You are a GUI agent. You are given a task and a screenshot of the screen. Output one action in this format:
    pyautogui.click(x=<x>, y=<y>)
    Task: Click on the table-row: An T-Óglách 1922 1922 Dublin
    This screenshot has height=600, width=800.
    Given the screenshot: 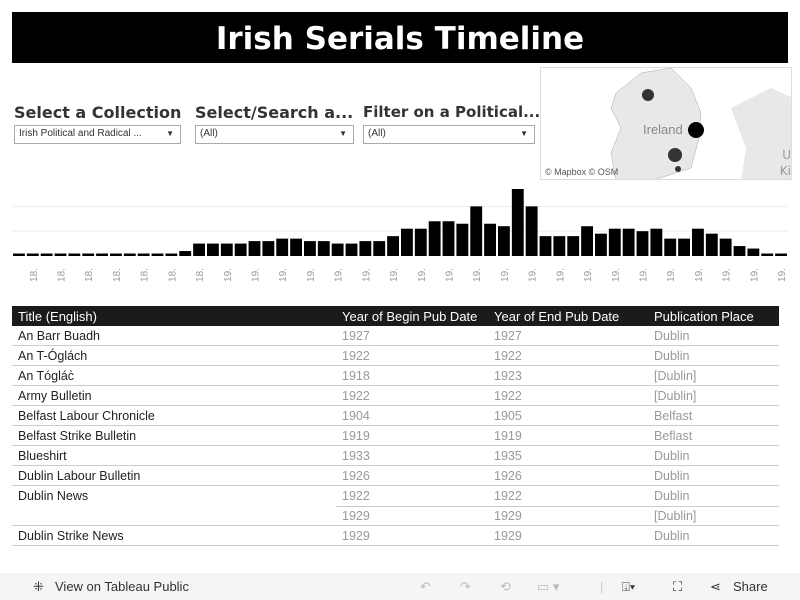 What is the action you would take?
    pyautogui.click(x=395, y=356)
    